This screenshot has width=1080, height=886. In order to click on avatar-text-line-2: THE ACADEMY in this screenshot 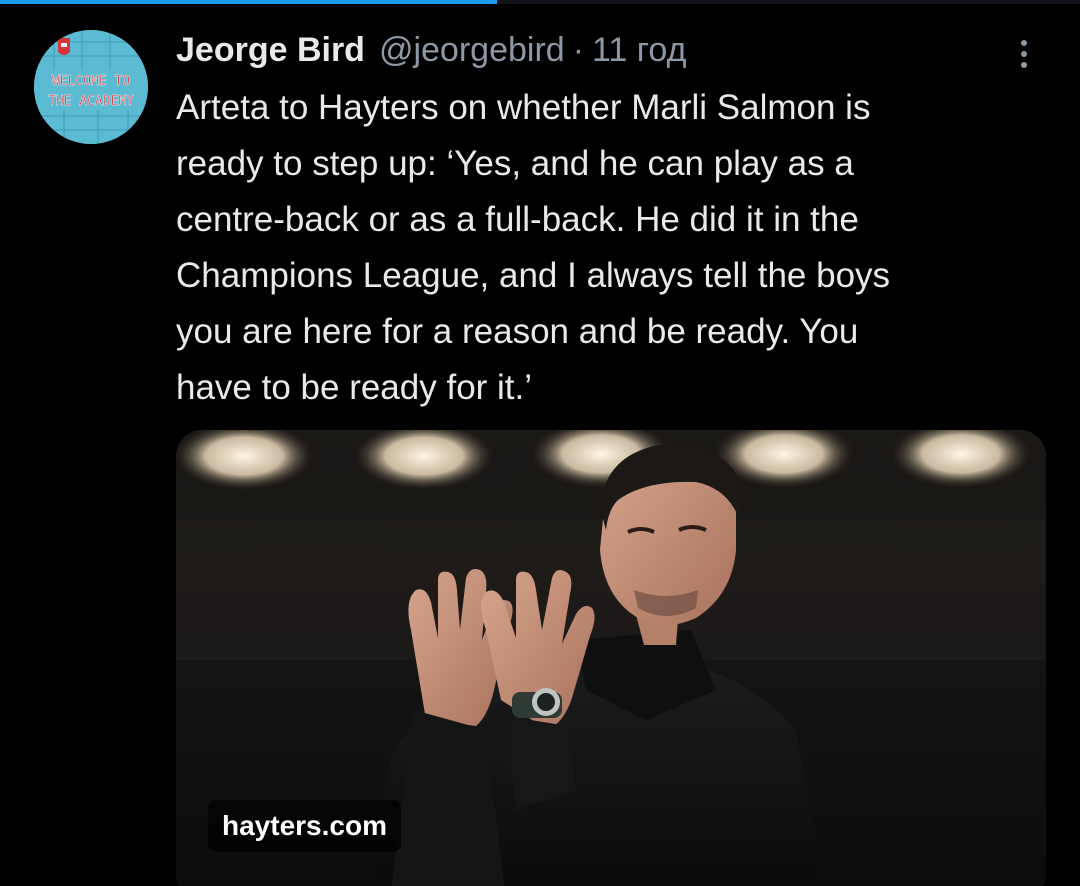, I will do `click(91, 101)`.